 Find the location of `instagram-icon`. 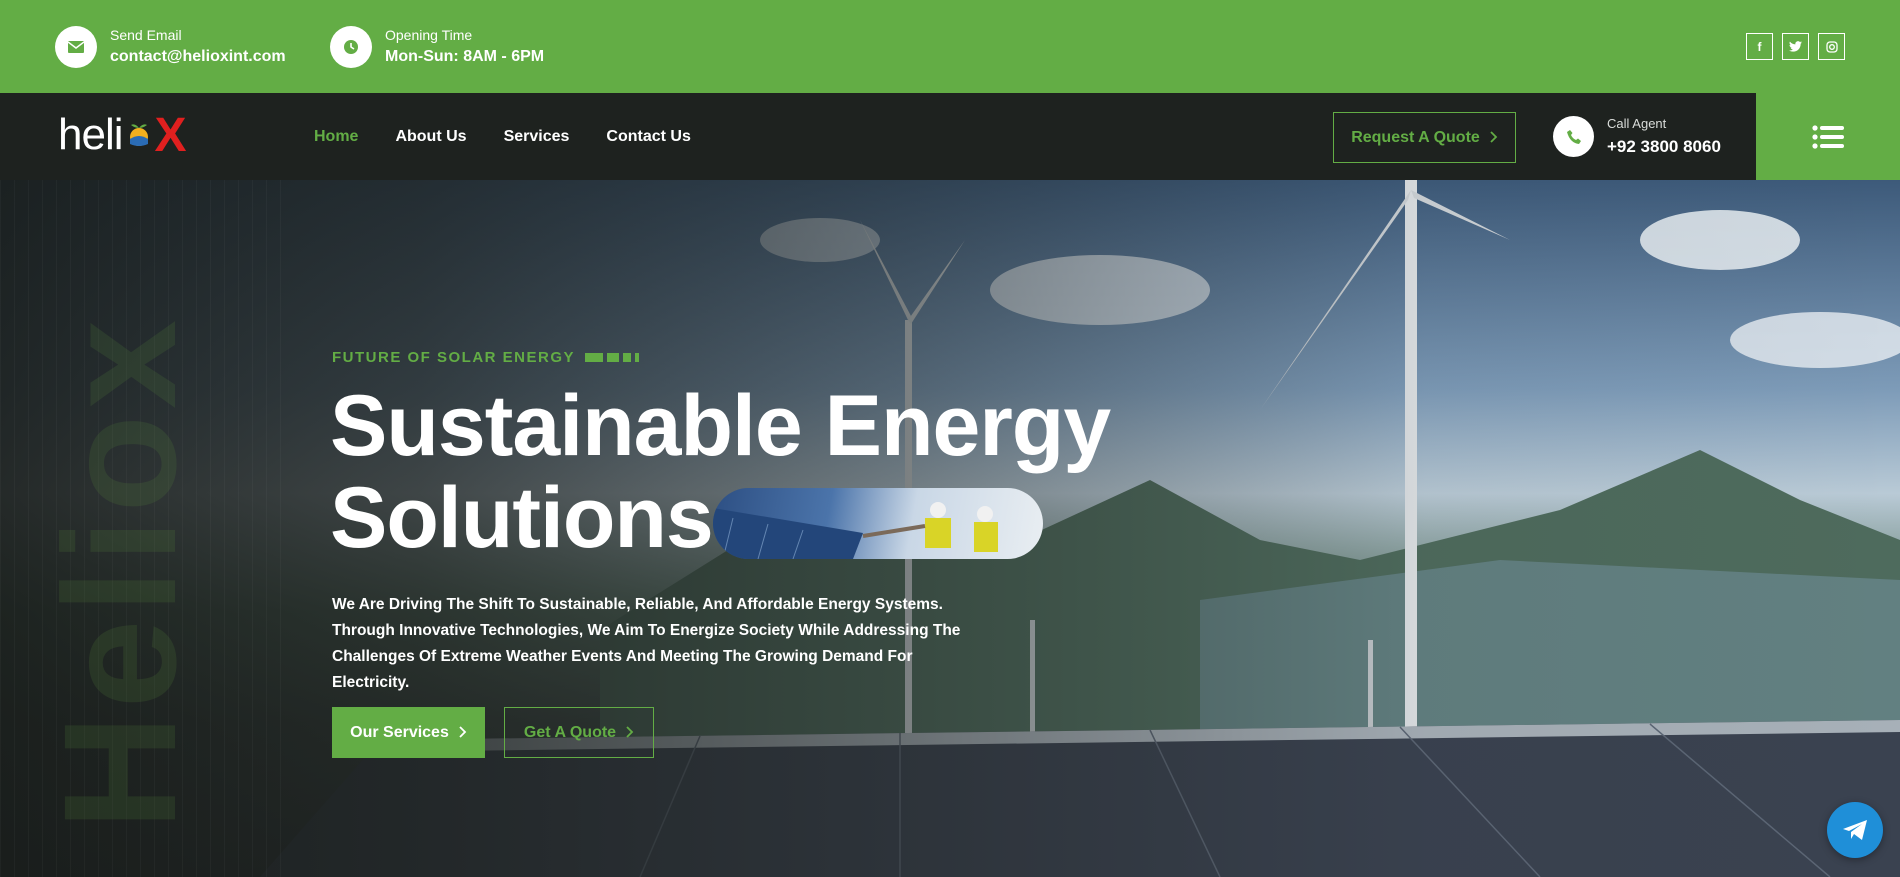

instagram-icon is located at coordinates (1831, 46).